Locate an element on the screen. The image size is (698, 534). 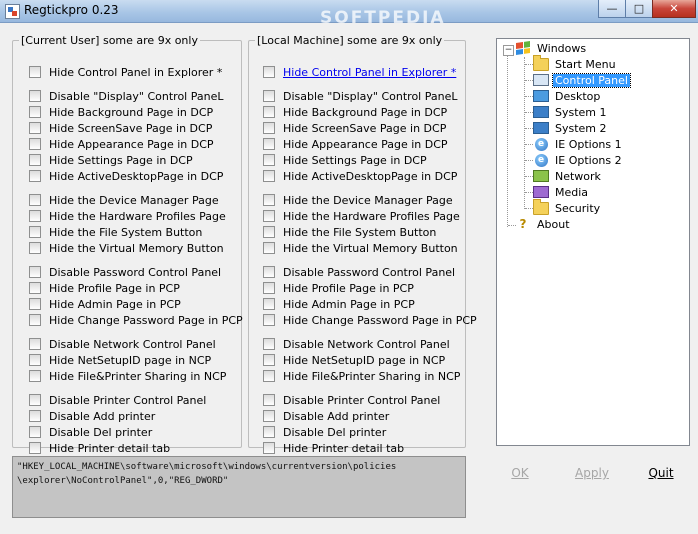
current-user-option: Hide Appearance Page in DCP is located at coordinates (121, 144).